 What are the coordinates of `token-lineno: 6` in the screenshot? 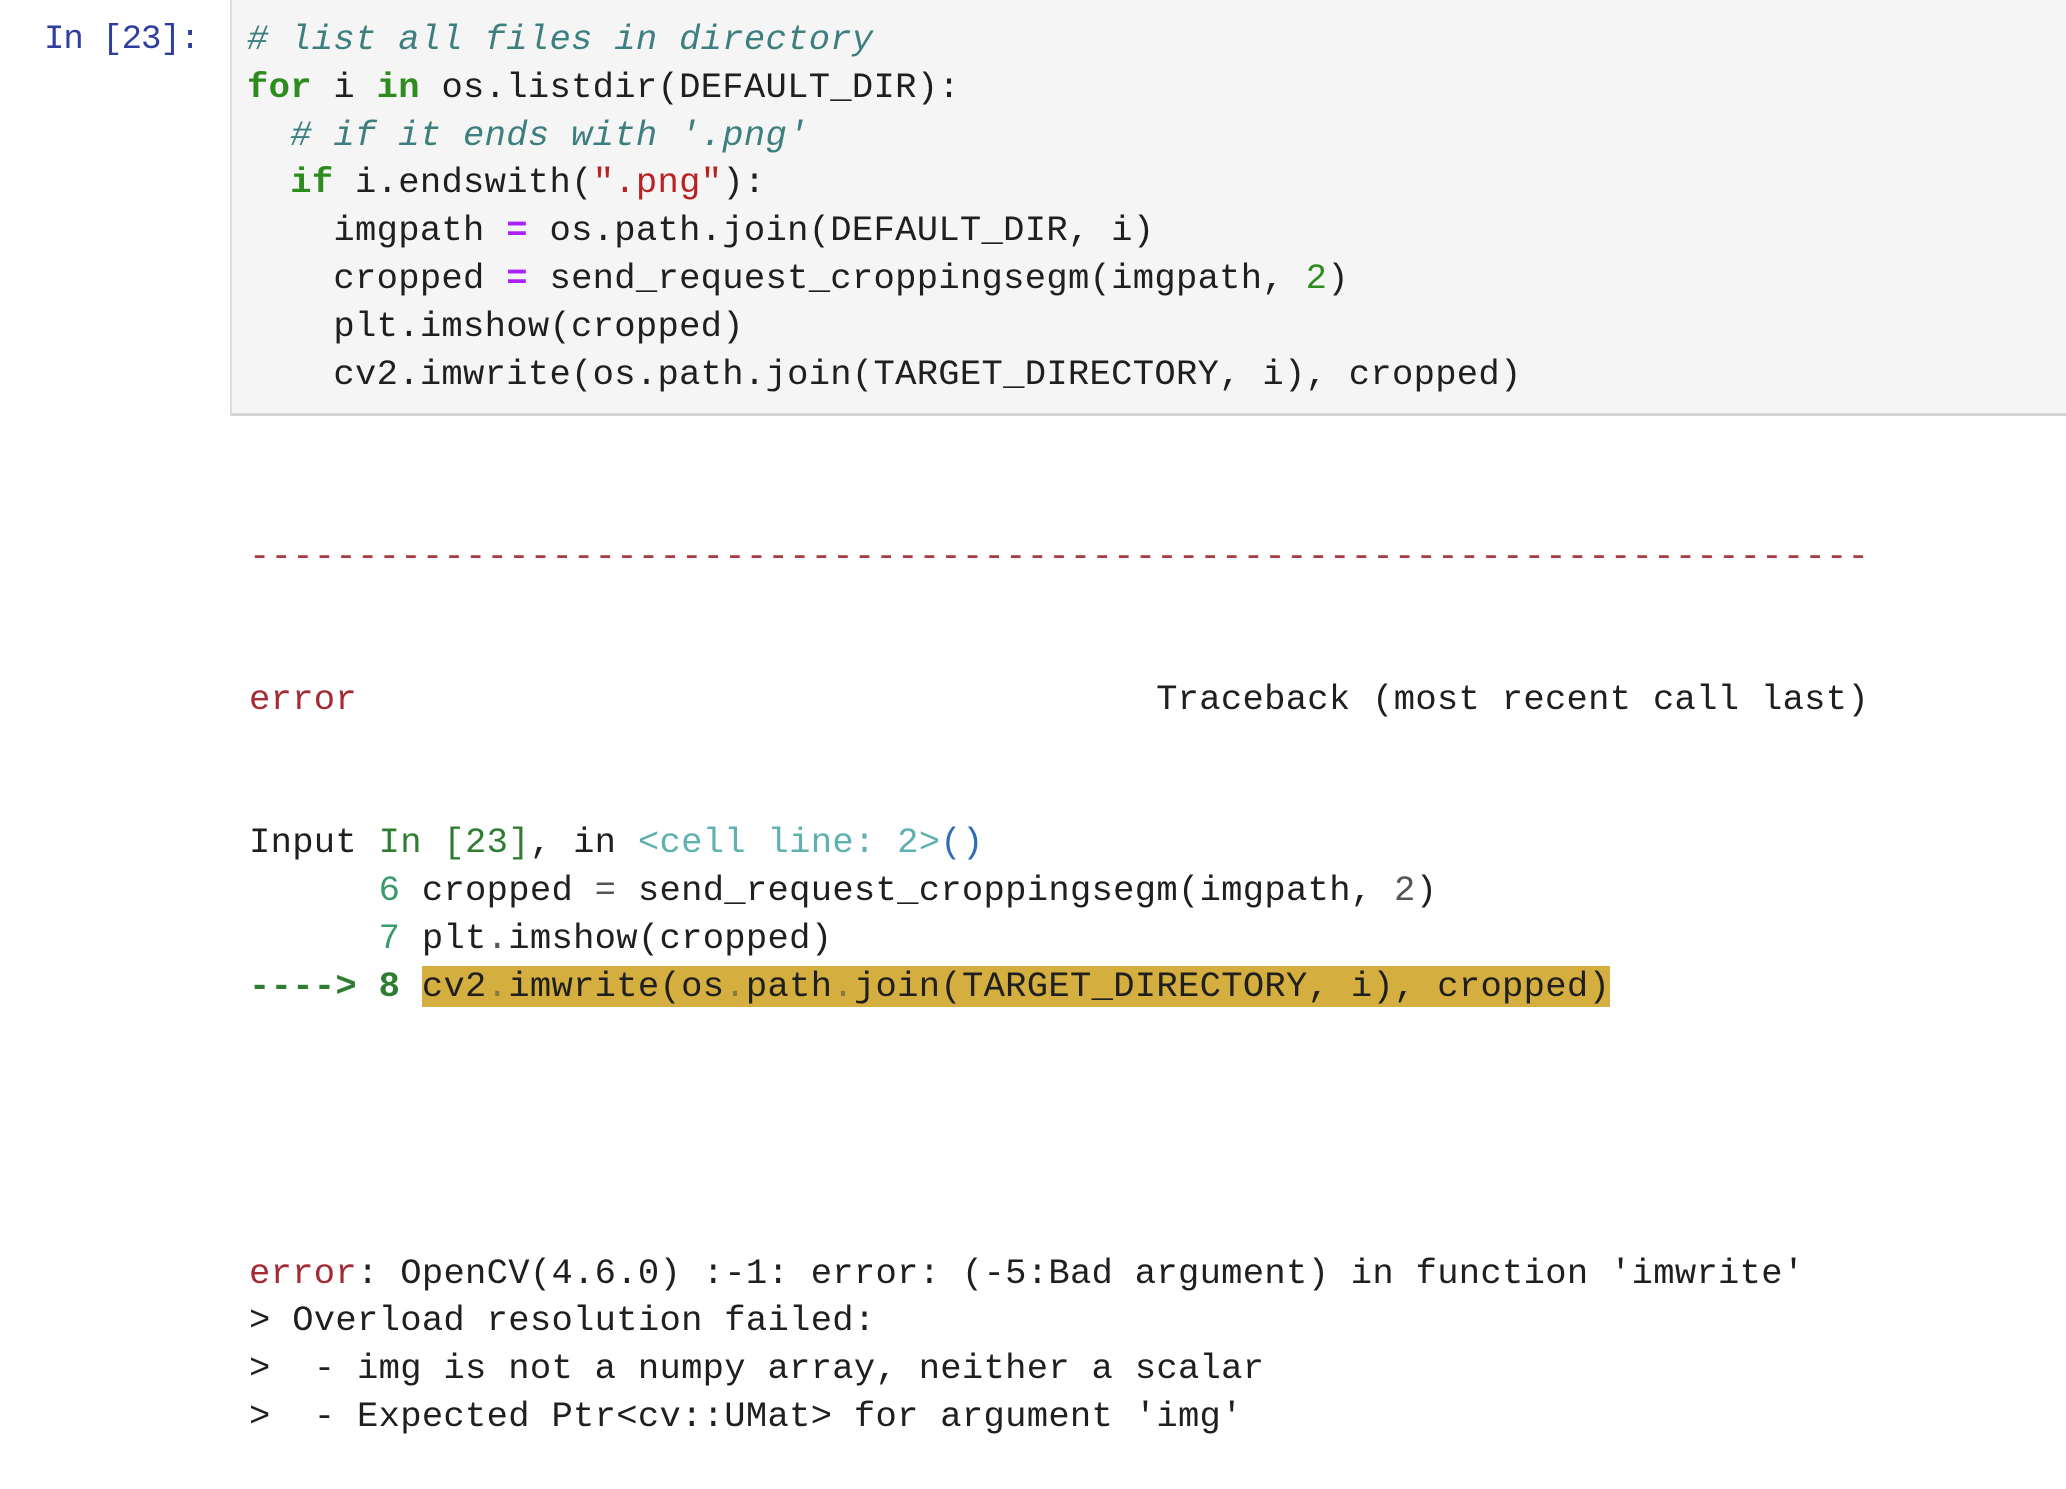 It's located at (389, 891).